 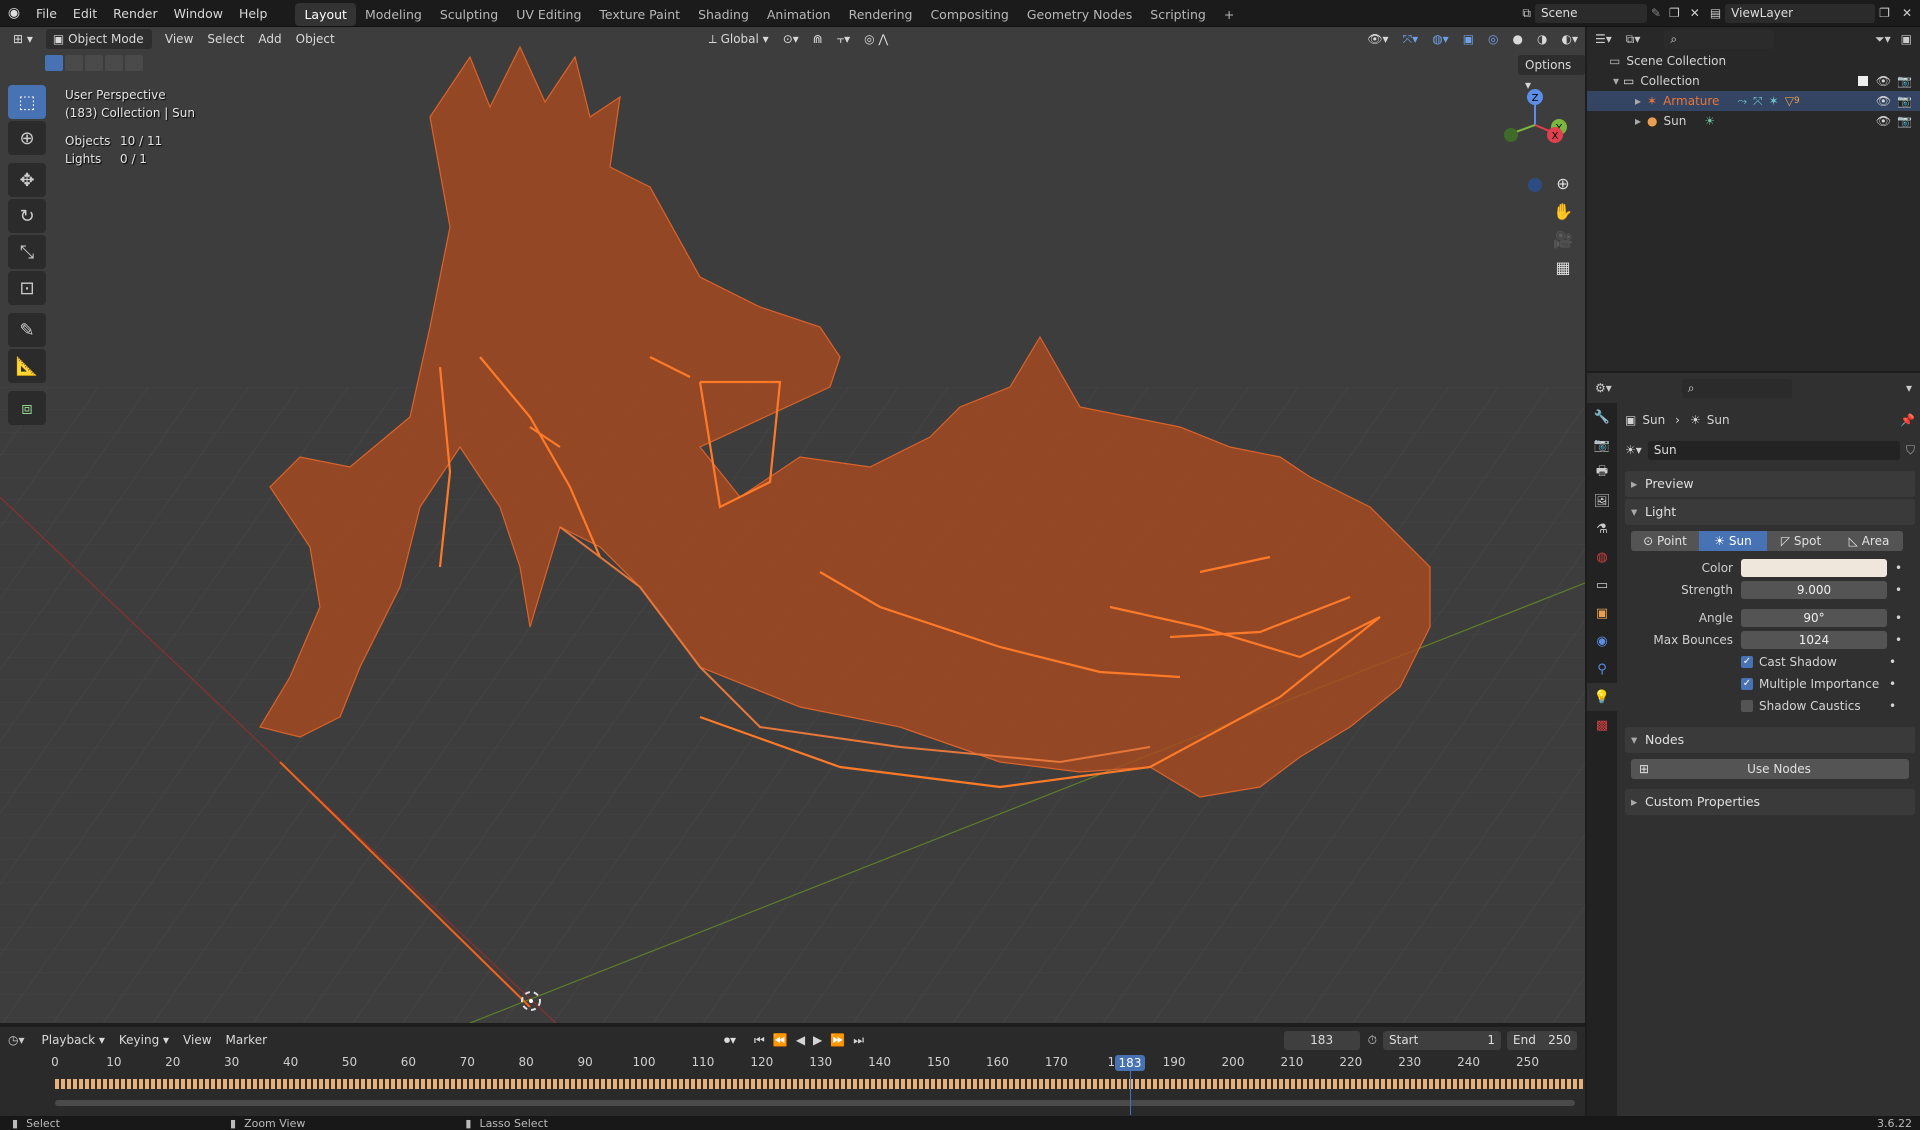 What do you see at coordinates (1736, 388) in the screenshot?
I see `properties-search-input: ⌕` at bounding box center [1736, 388].